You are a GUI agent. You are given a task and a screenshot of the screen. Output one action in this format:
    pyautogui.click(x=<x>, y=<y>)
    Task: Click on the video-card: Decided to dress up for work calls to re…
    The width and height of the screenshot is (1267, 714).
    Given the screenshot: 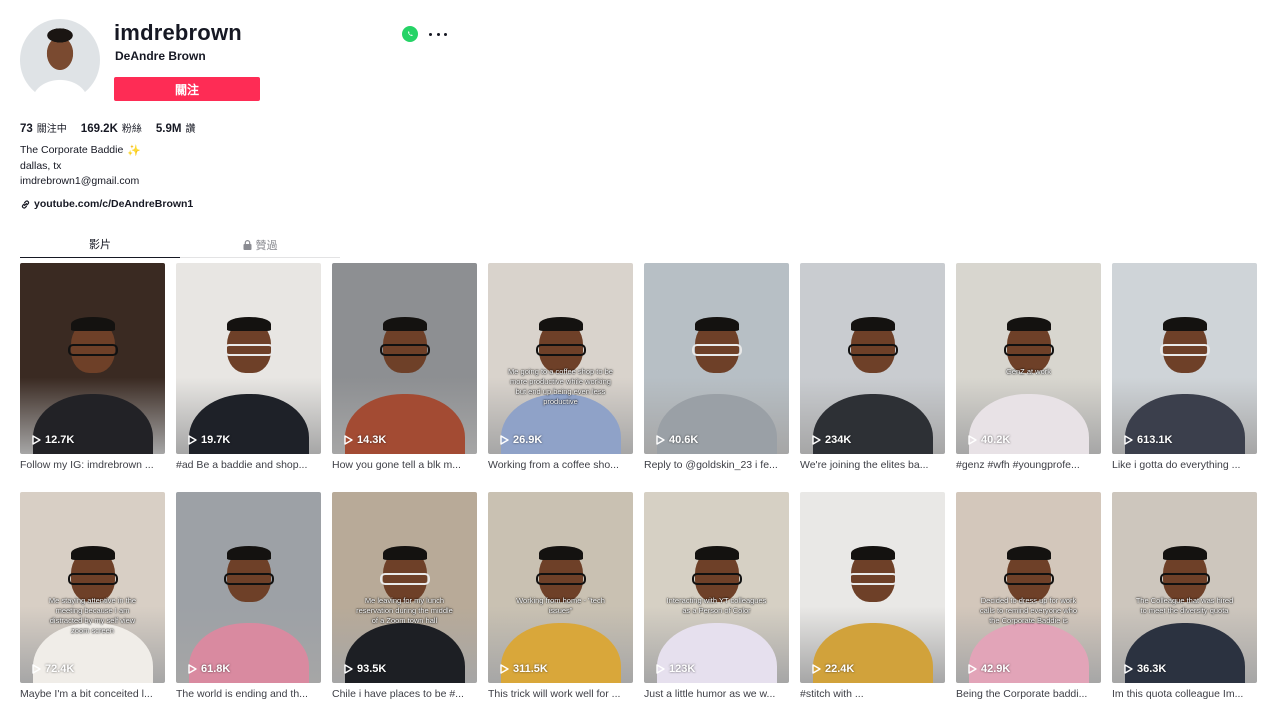 What is the action you would take?
    pyautogui.click(x=1028, y=596)
    